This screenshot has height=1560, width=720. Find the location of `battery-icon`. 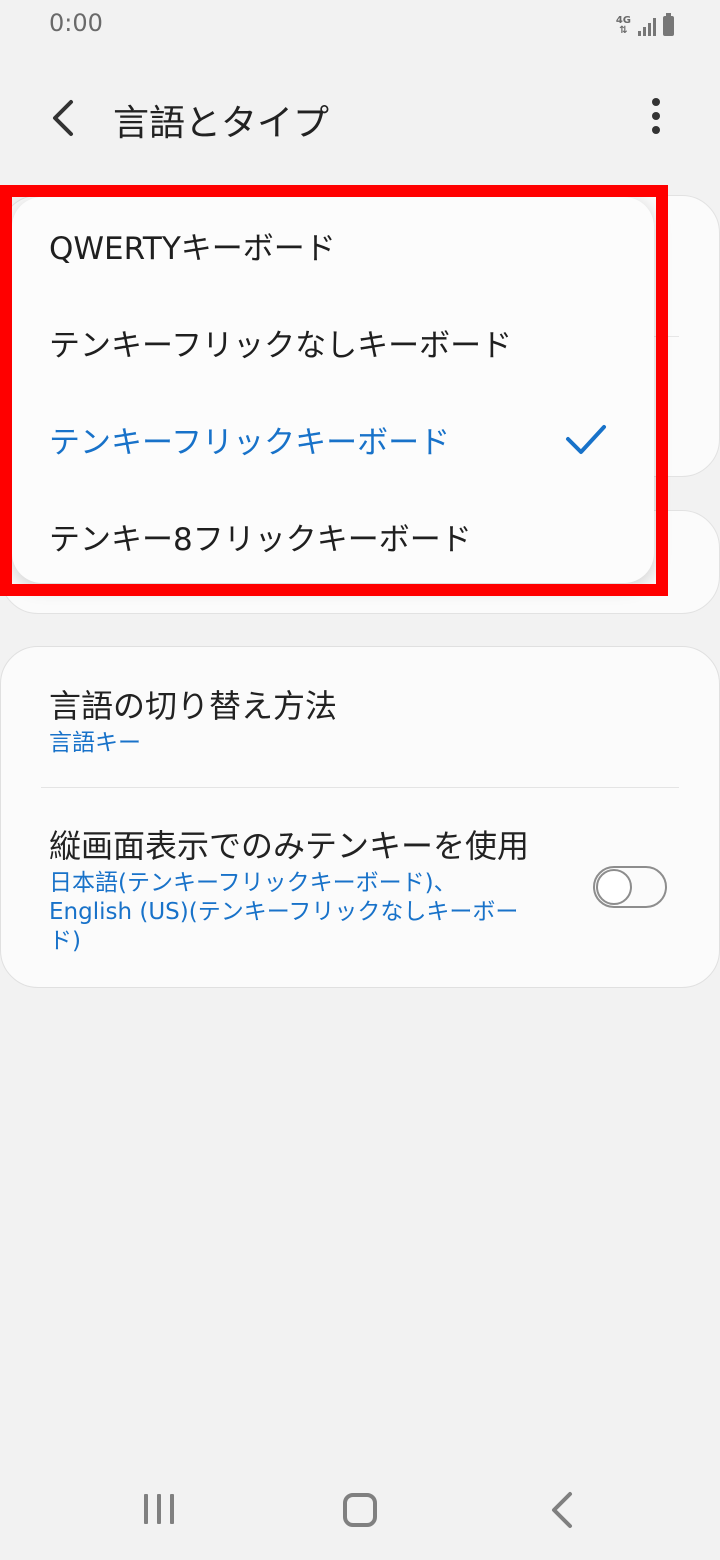

battery-icon is located at coordinates (668, 24).